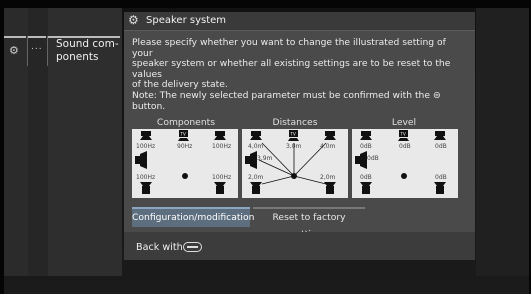 The height and width of the screenshot is (294, 531). What do you see at coordinates (299, 246) in the screenshot?
I see `dialog-footer: Back with` at bounding box center [299, 246].